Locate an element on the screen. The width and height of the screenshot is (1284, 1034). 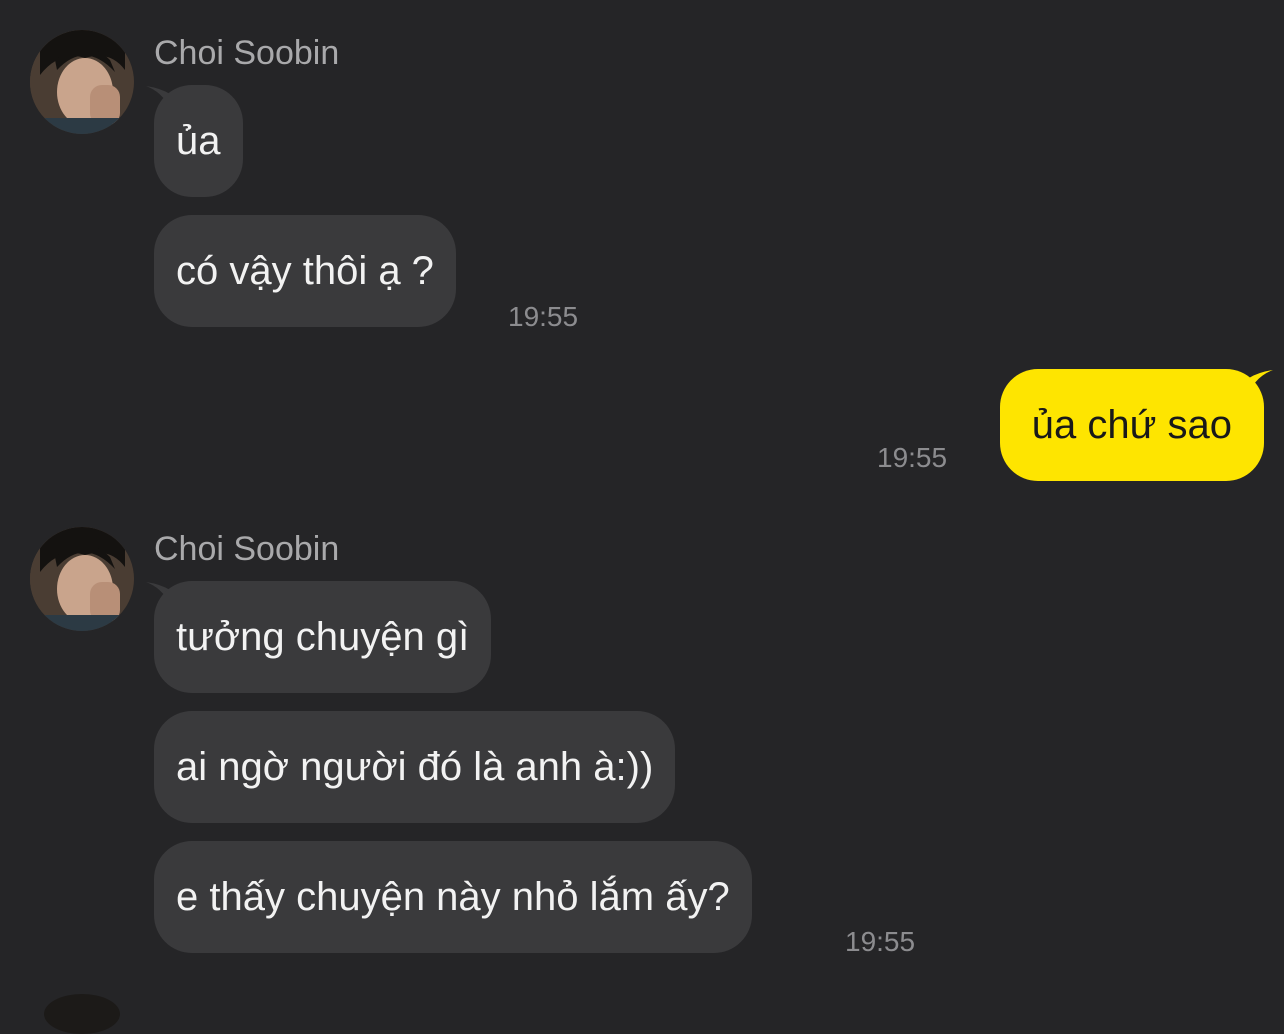
message-text: ủa chứ sao is located at coordinates (1131, 424).